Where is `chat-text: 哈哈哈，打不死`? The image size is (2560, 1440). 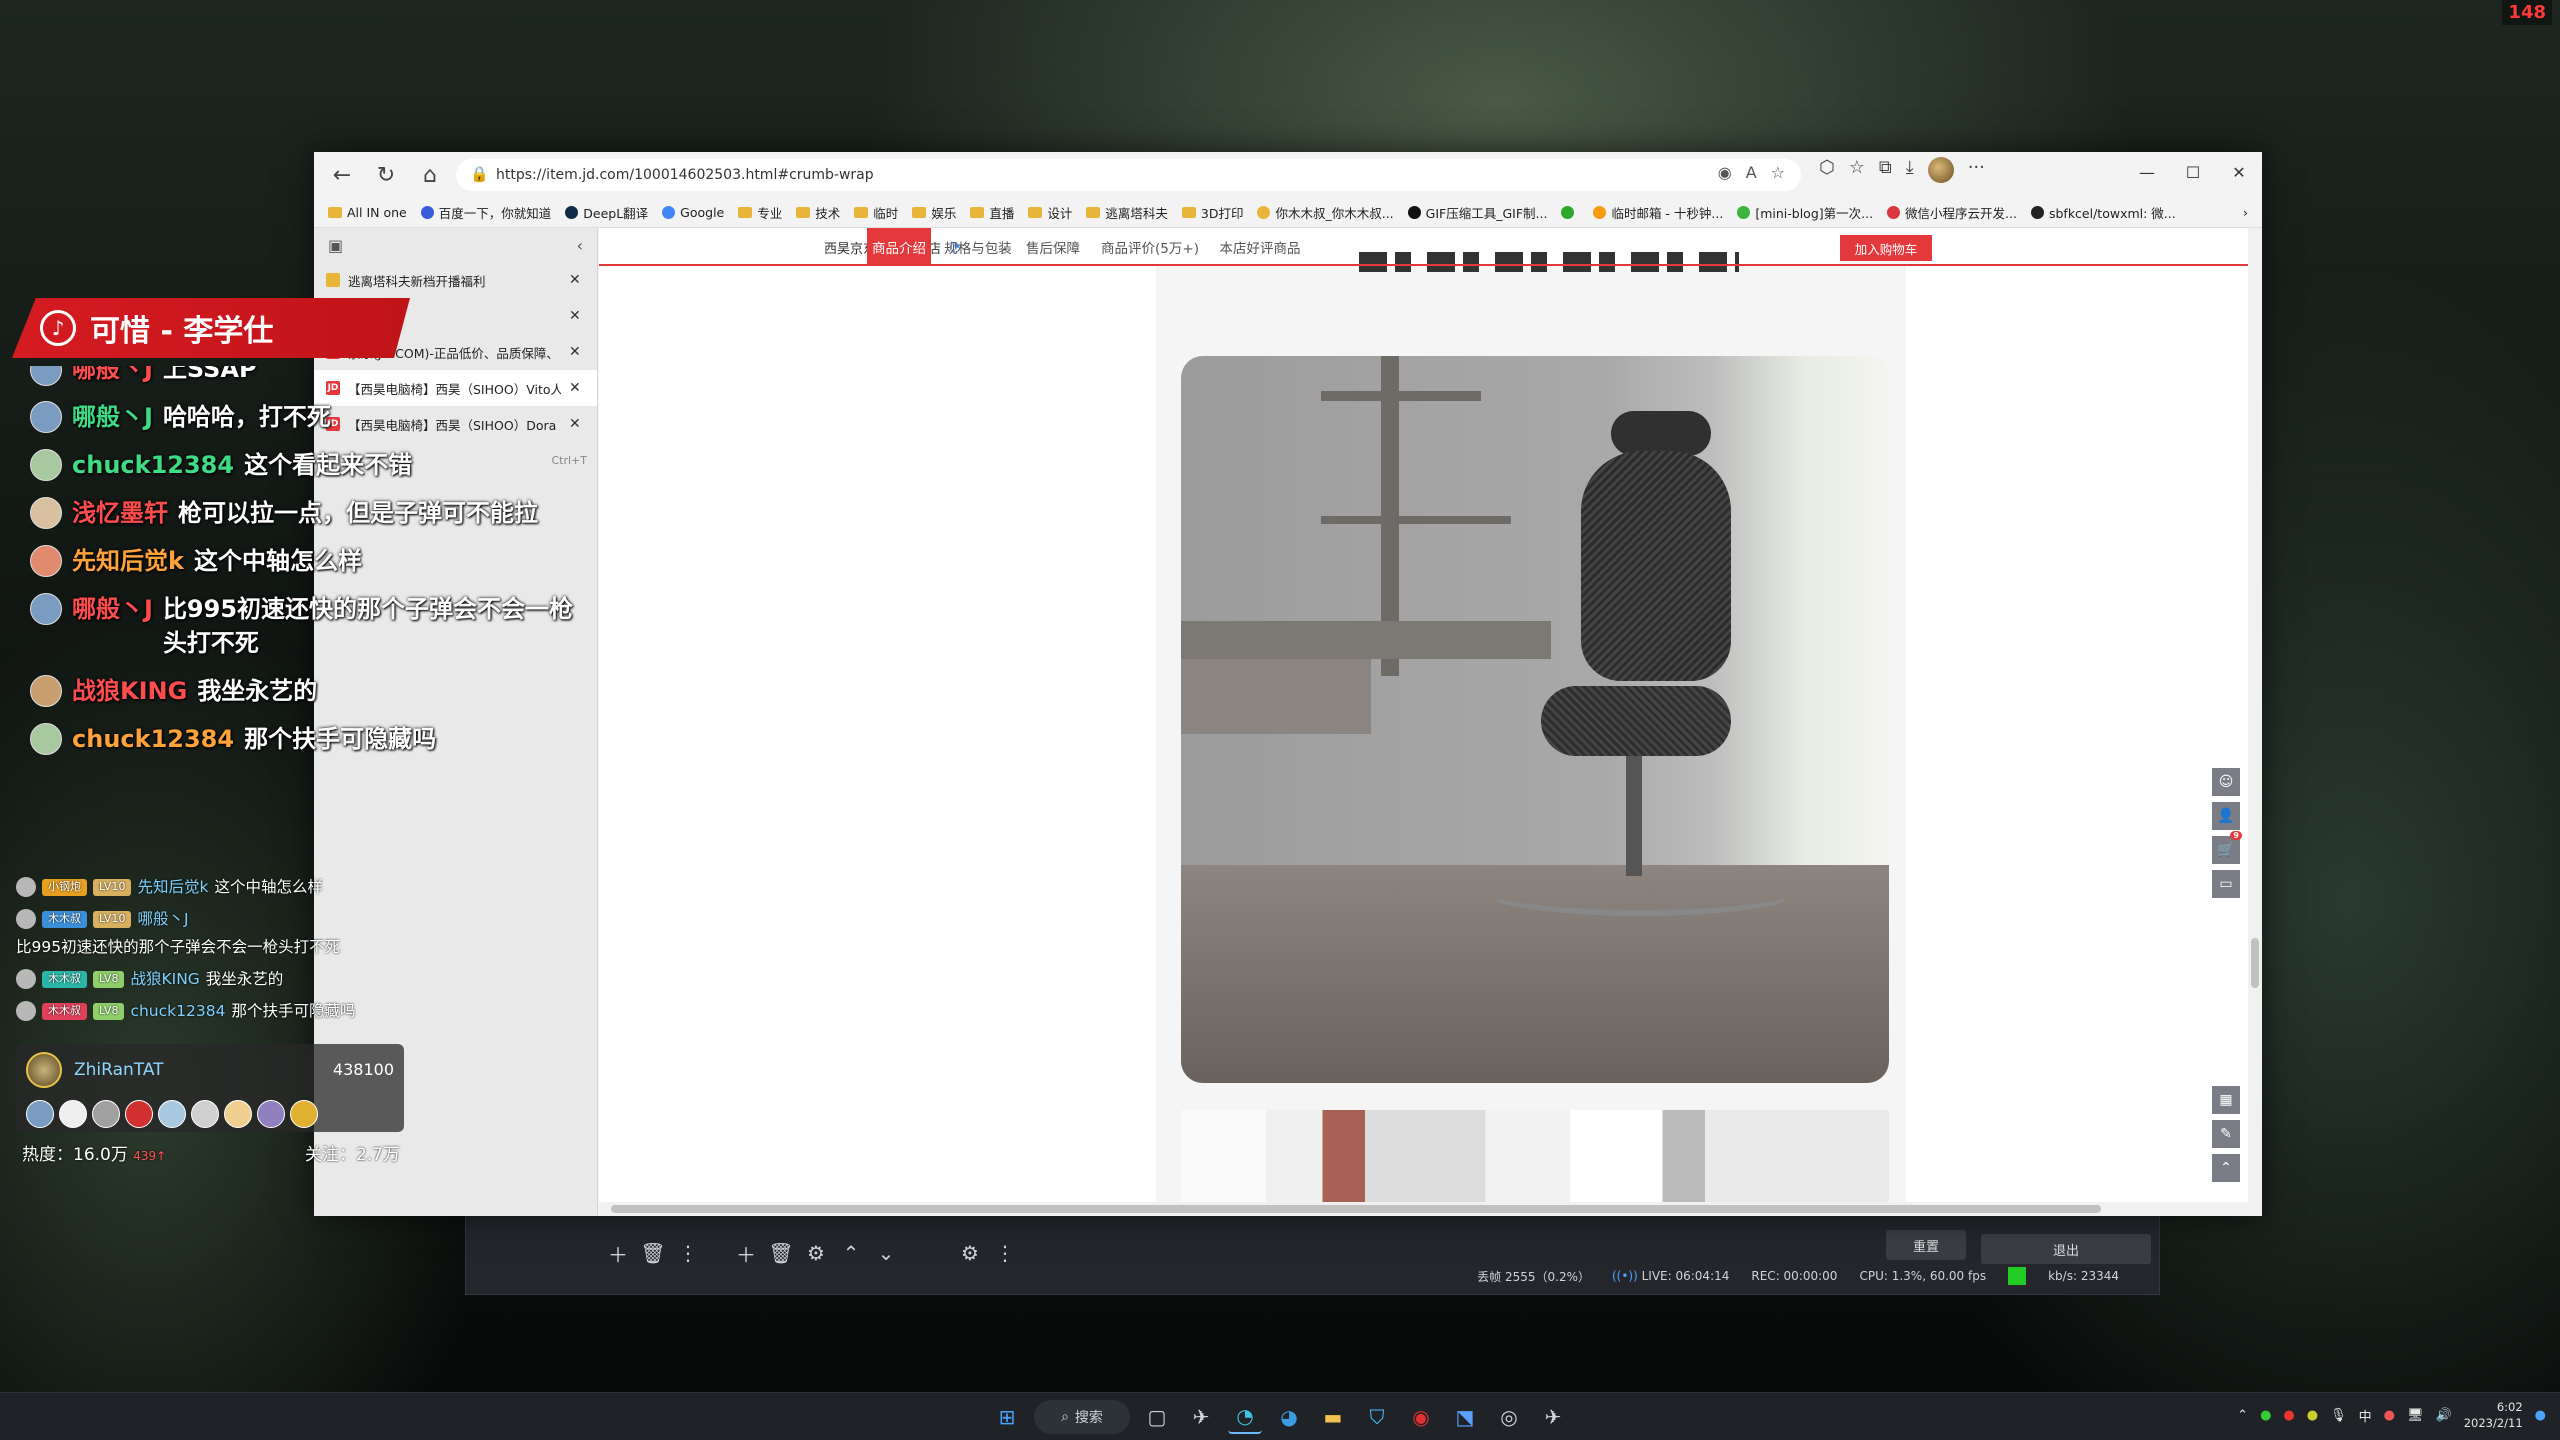
chat-text: 哈哈哈，打不死 is located at coordinates (246, 417).